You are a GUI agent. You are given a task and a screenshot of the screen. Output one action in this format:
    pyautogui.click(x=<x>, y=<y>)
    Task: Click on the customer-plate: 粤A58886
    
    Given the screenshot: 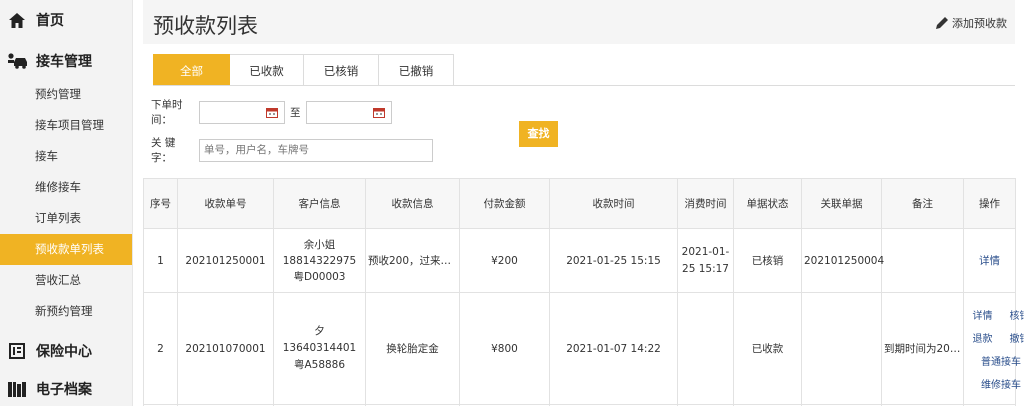 What is the action you would take?
    pyautogui.click(x=319, y=365)
    